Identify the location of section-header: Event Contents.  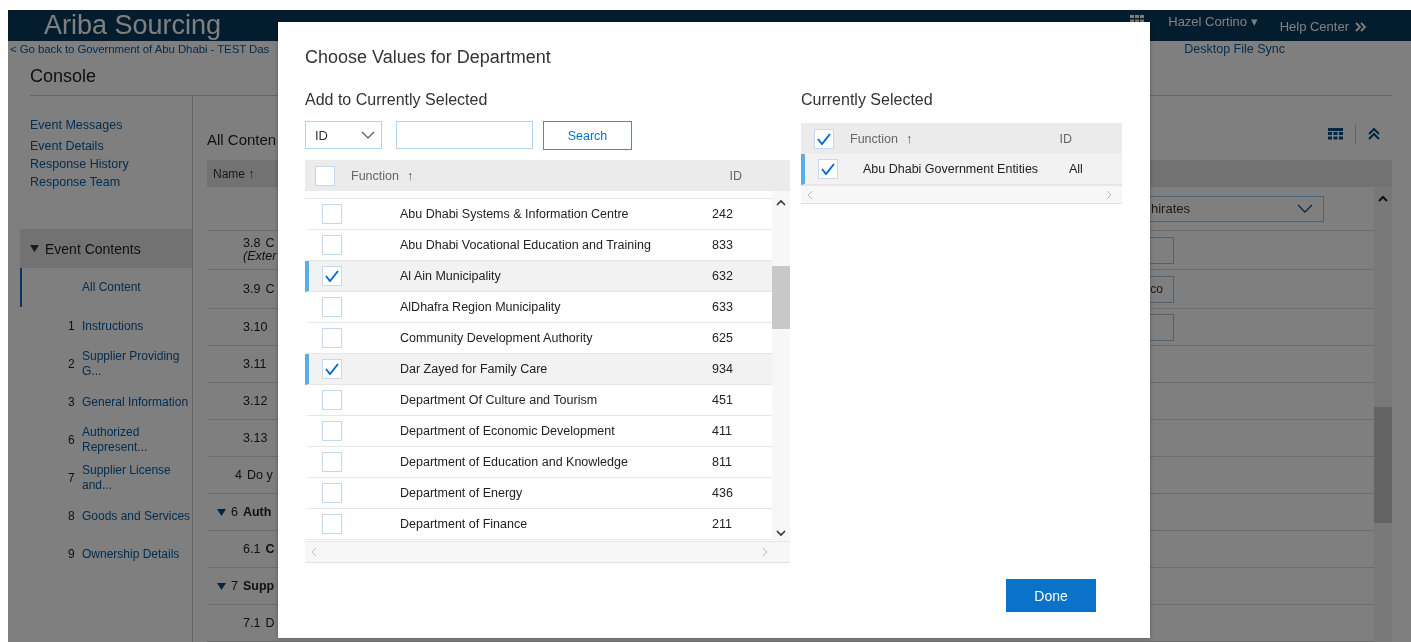
(106, 248).